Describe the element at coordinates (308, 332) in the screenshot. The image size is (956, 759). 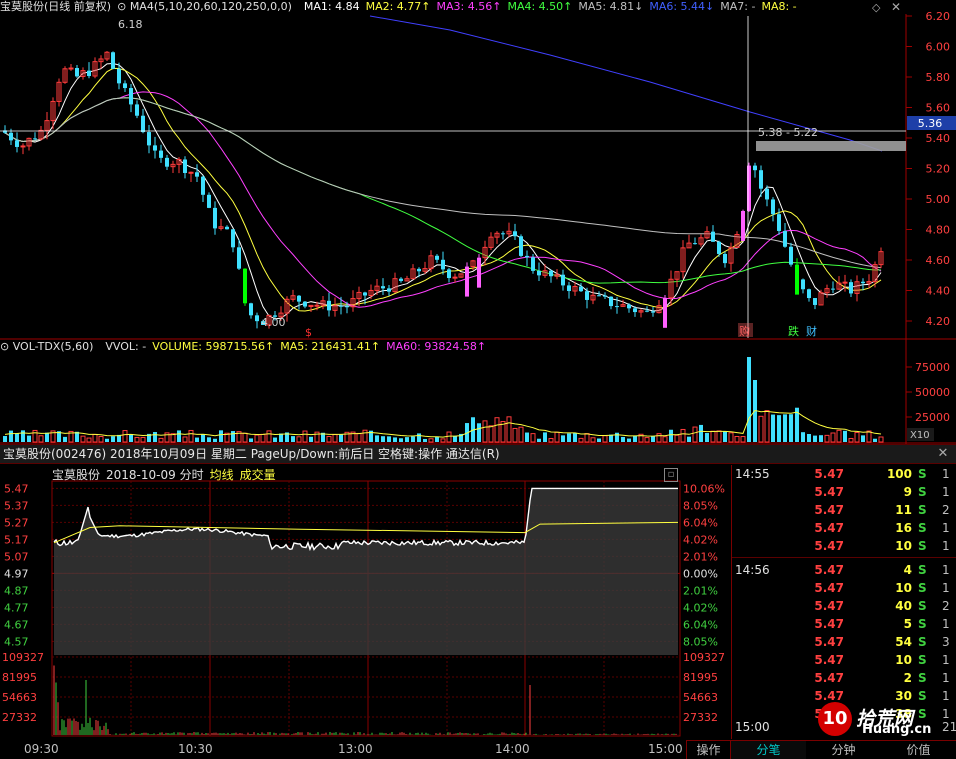
I see `event-mark-dividend: $` at that location.